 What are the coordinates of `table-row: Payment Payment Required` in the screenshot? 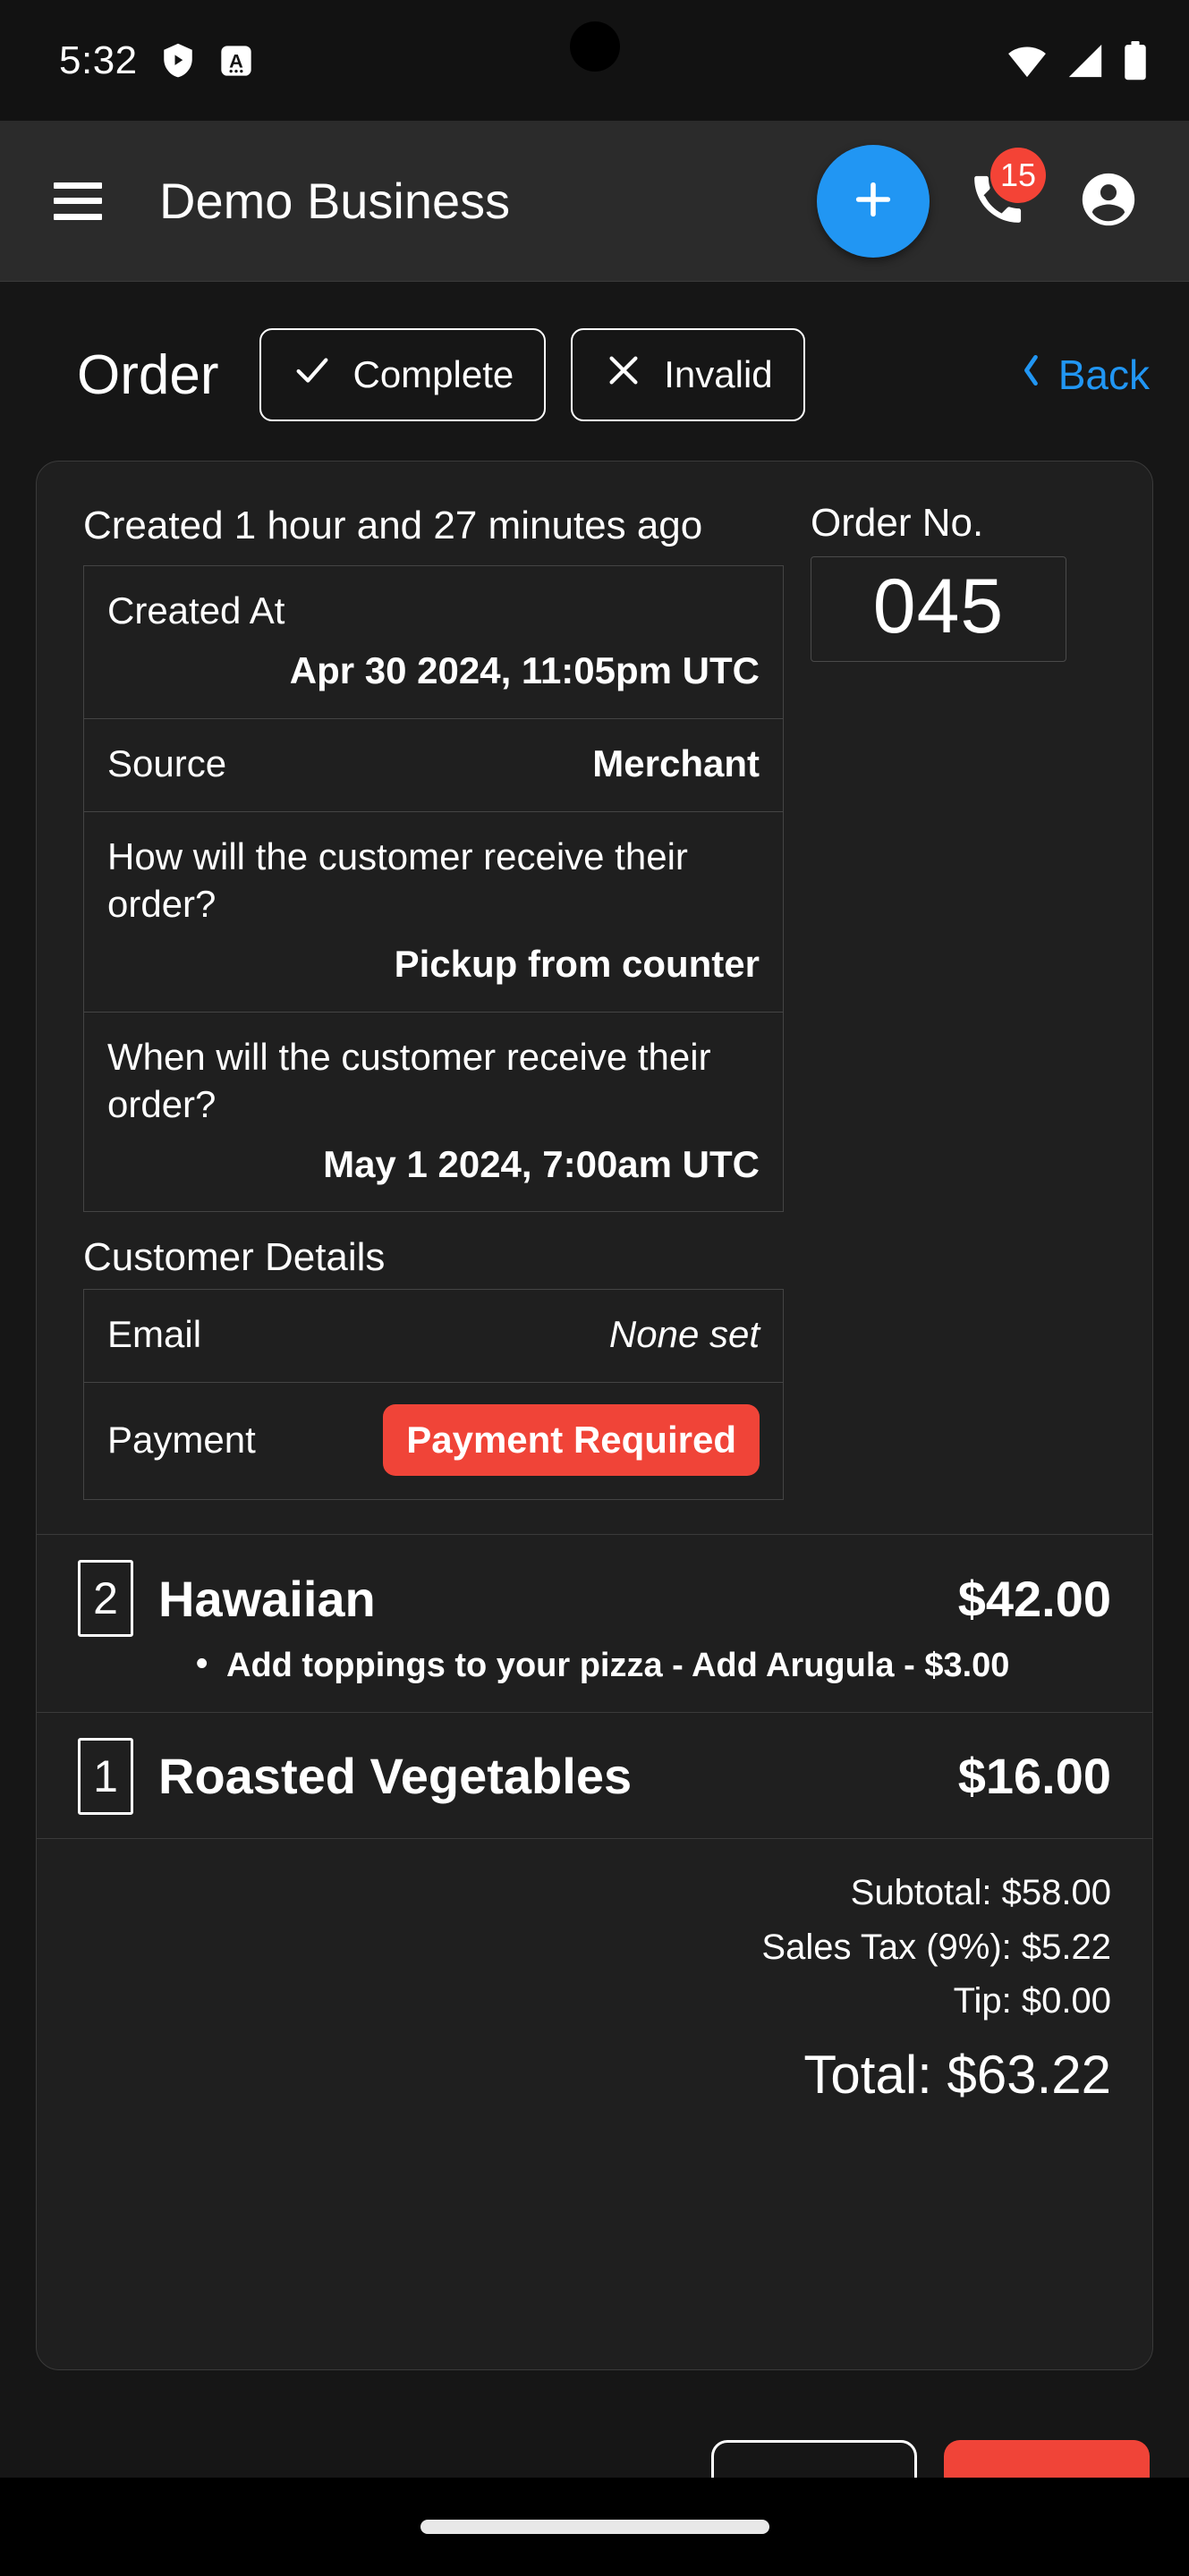 It's located at (433, 1441).